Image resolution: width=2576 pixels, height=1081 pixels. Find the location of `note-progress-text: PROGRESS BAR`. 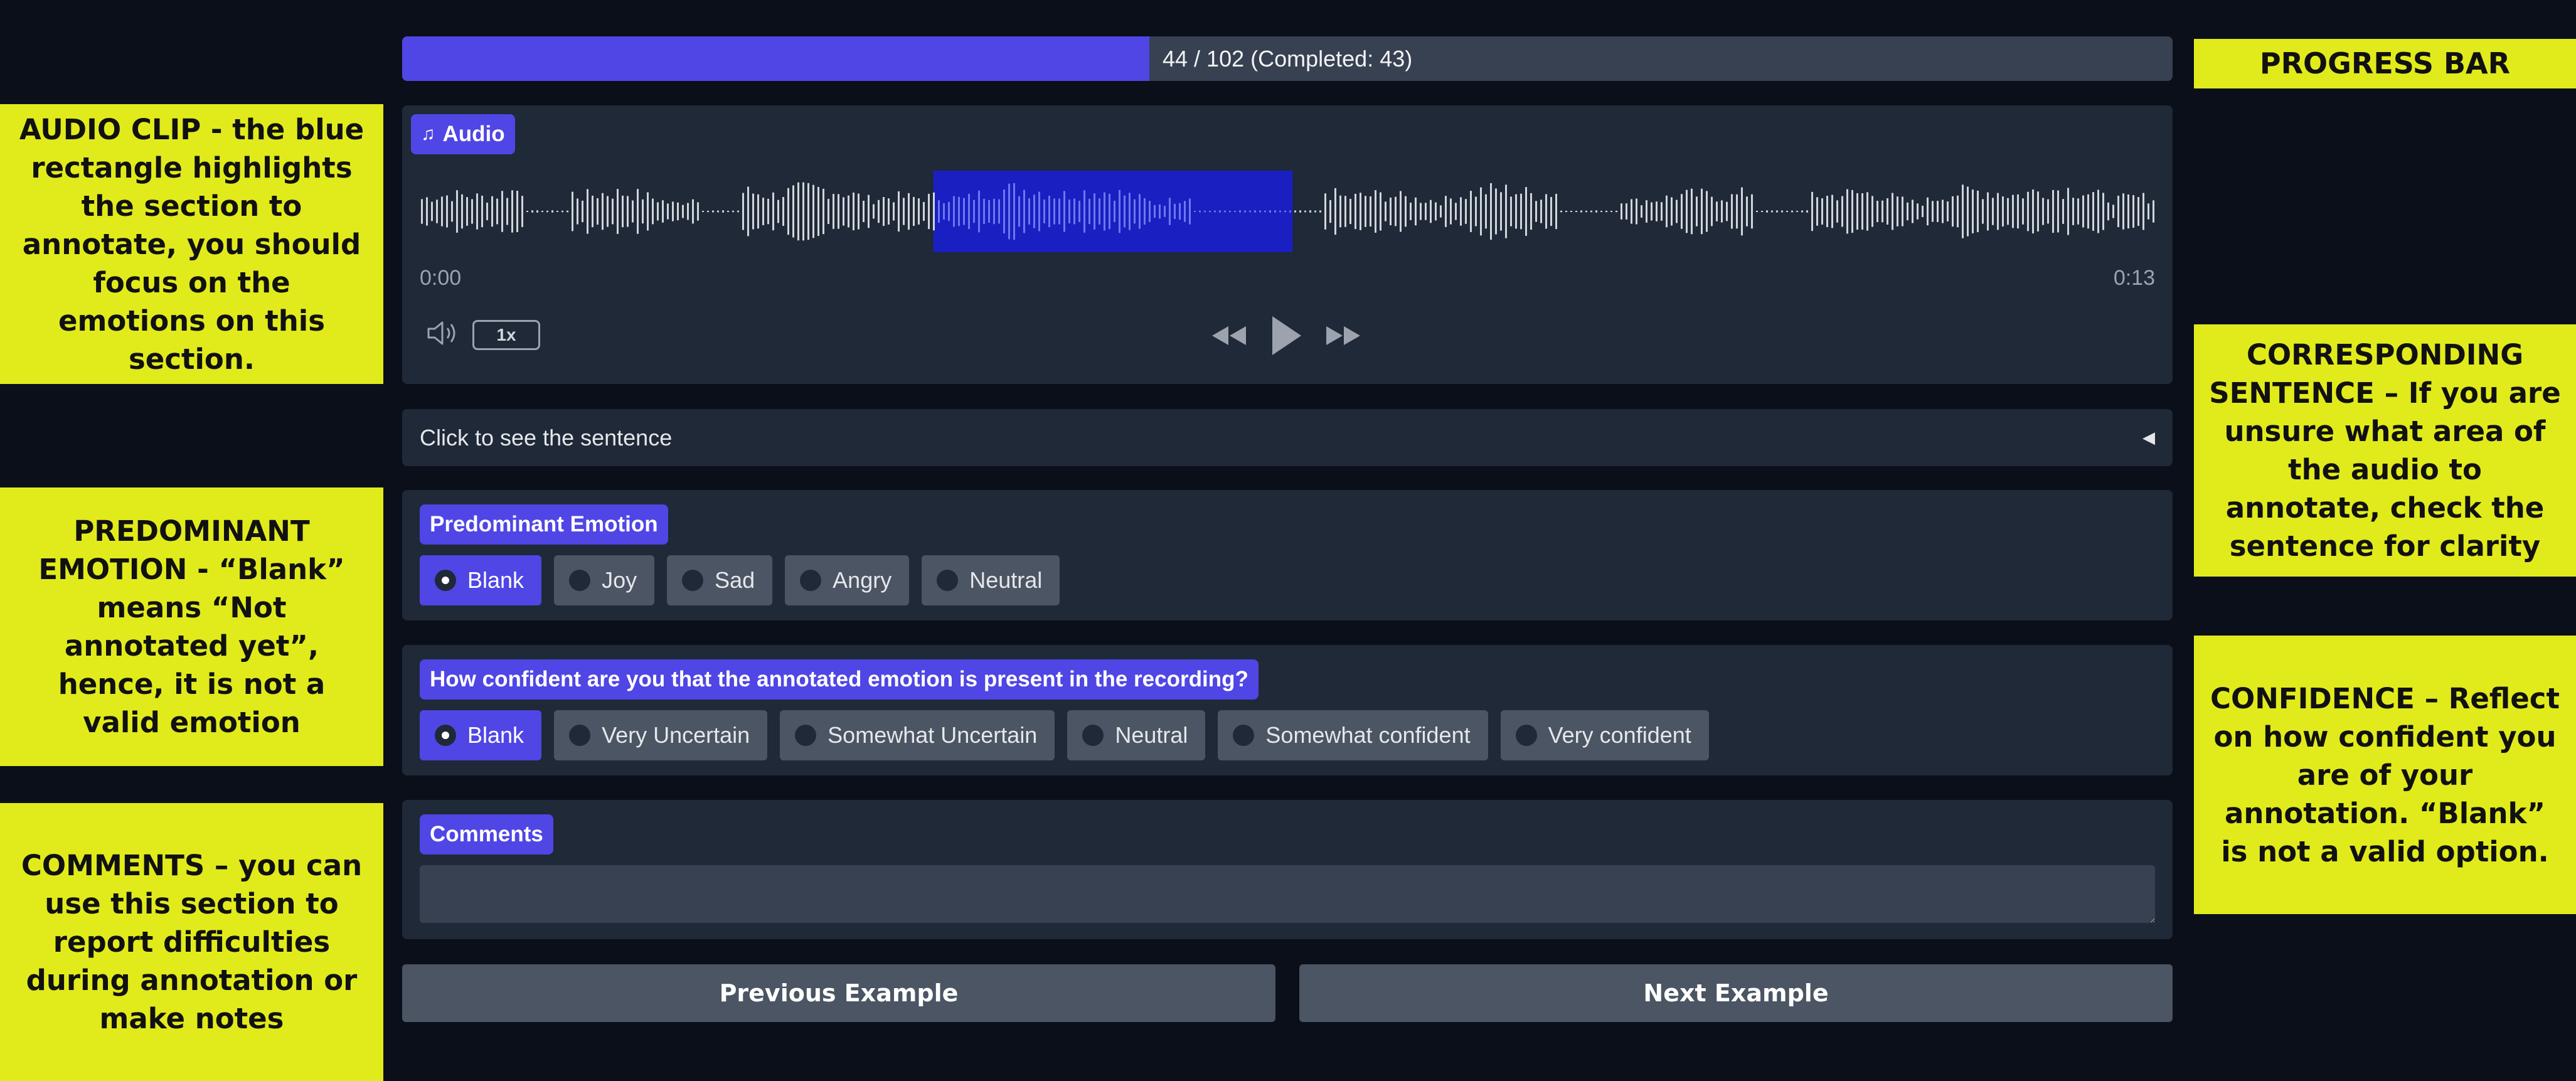

note-progress-text: PROGRESS BAR is located at coordinates (2385, 63).